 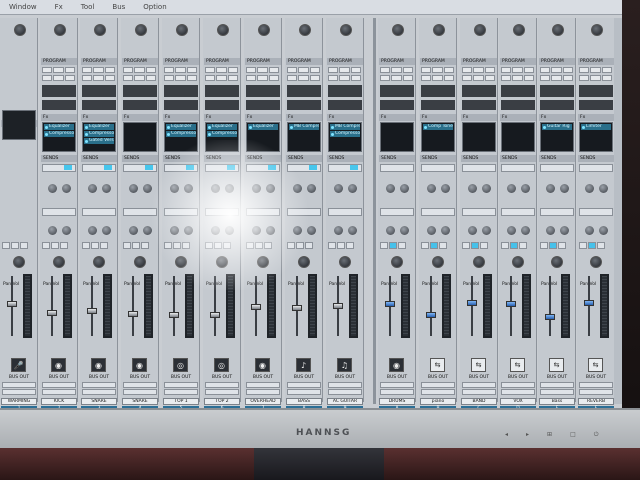 I want to click on monitor-left-icon: ◂, so click(x=506, y=435).